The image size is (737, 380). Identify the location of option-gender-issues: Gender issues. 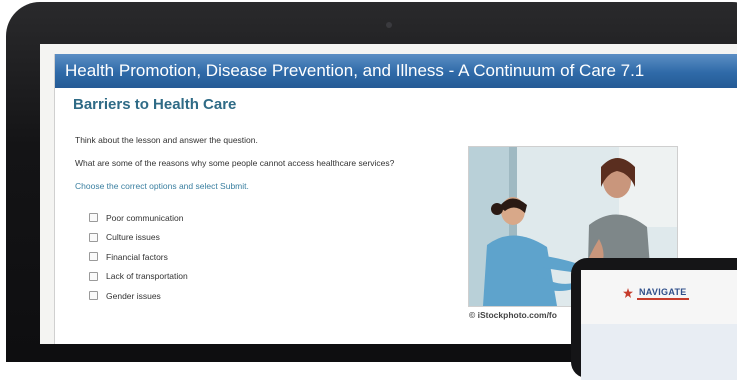
(138, 296).